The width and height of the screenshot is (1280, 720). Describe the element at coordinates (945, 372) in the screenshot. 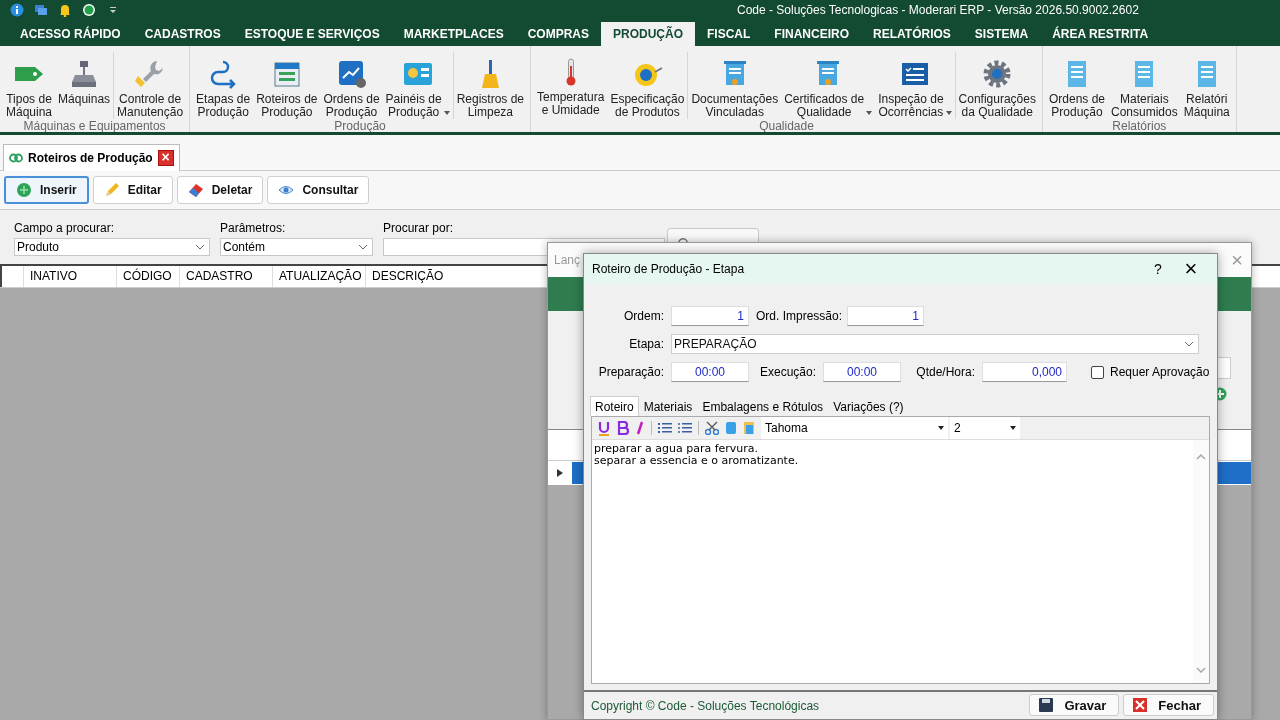

I see `field-label: Qtde/Hora:` at that location.